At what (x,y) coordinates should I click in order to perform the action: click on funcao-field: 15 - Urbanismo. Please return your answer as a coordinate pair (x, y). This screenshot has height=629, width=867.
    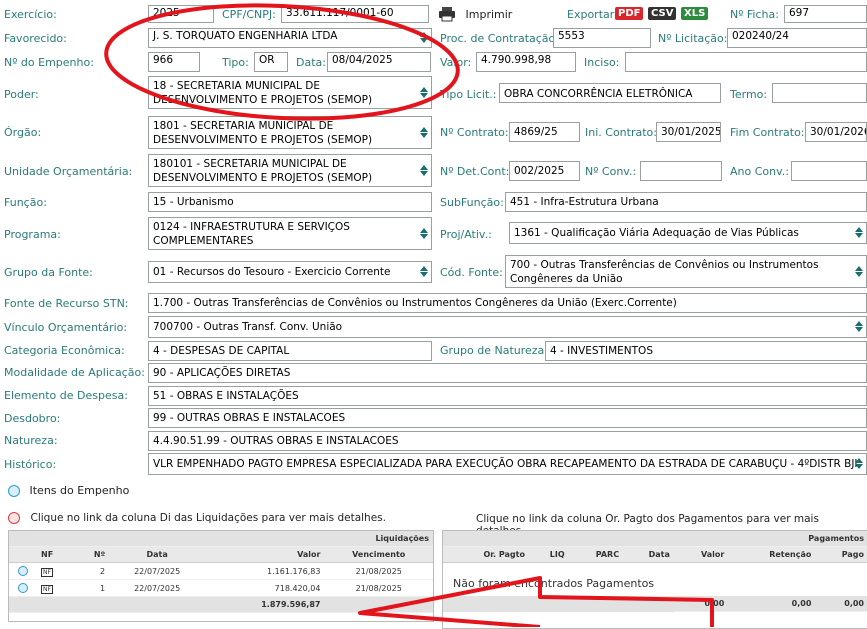
    Looking at the image, I should click on (290, 202).